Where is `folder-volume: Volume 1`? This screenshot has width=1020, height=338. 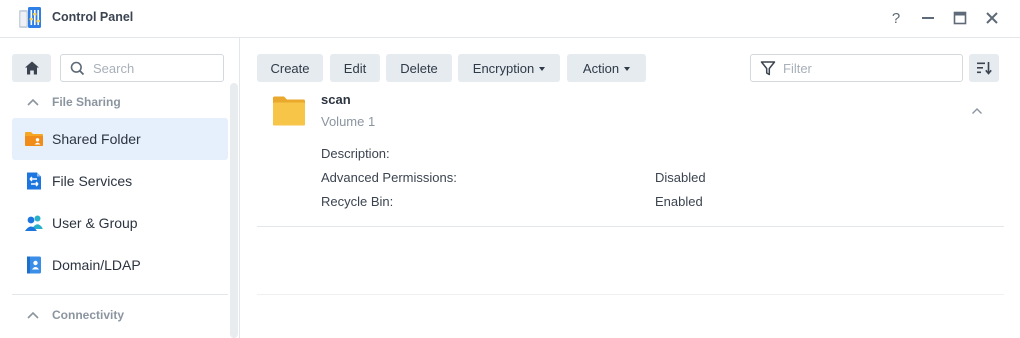
folder-volume: Volume 1 is located at coordinates (348, 121).